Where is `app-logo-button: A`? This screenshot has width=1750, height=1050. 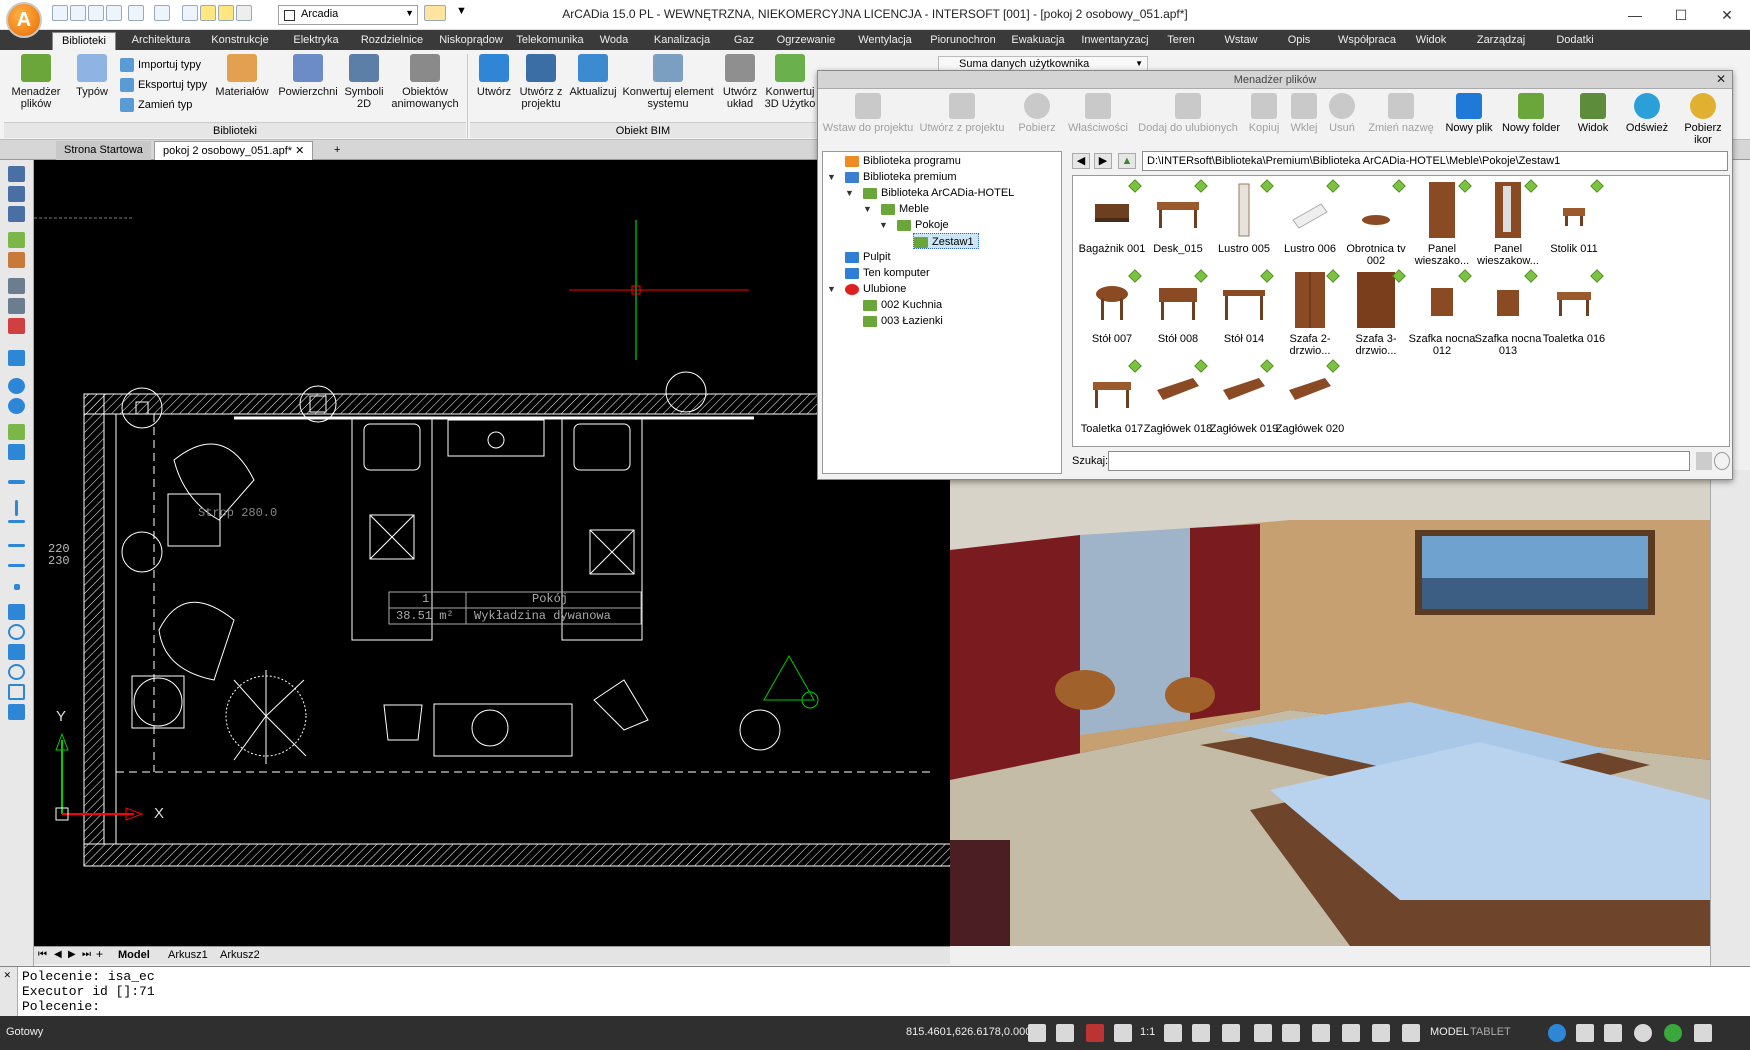
app-logo-button: A is located at coordinates (24, 20).